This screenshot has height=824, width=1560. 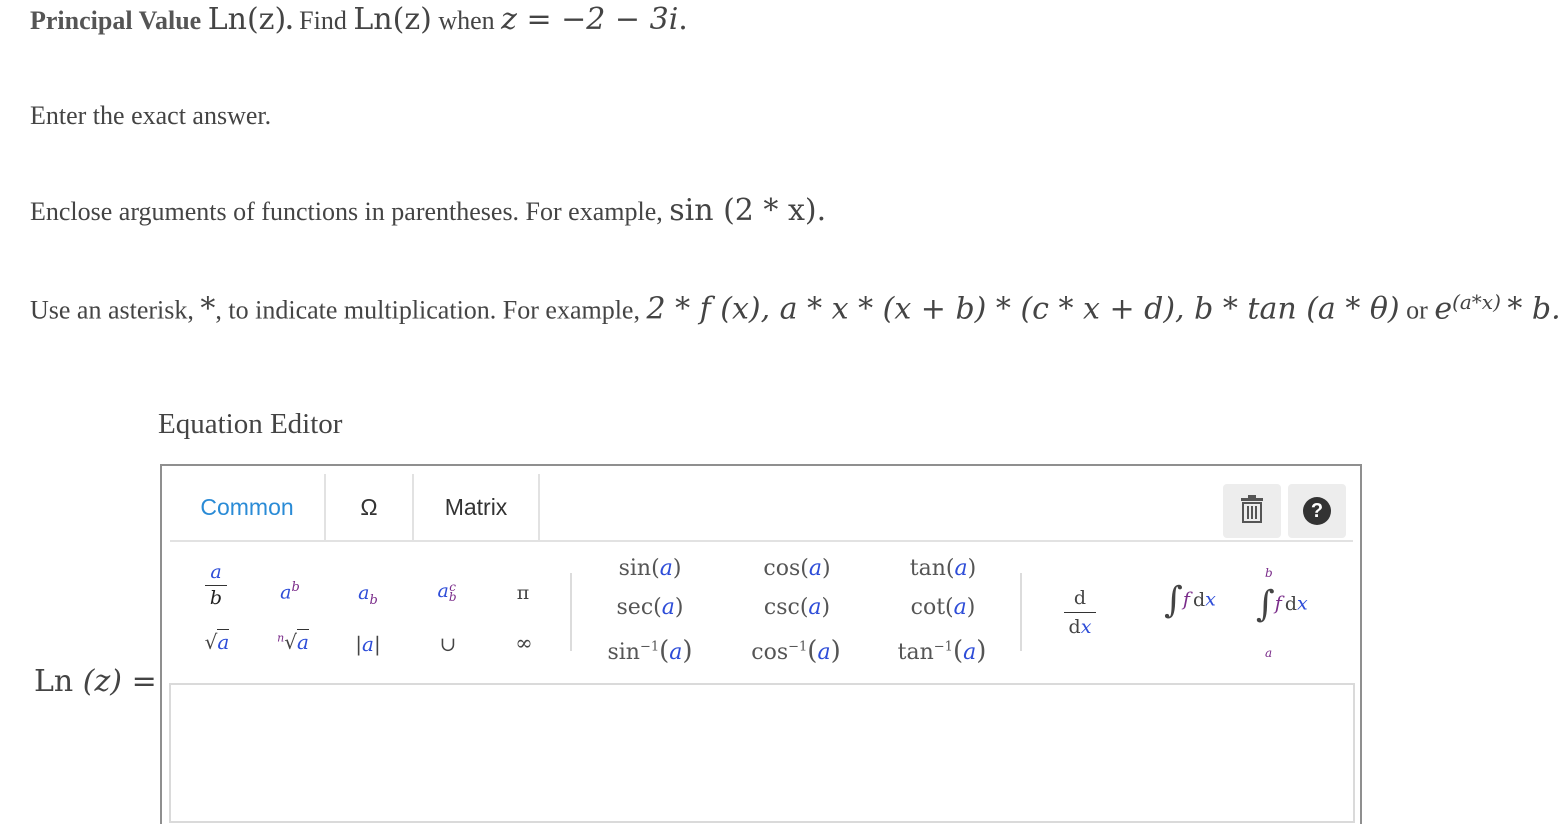 I want to click on enclose-example: sin (2 * x)., so click(x=748, y=210).